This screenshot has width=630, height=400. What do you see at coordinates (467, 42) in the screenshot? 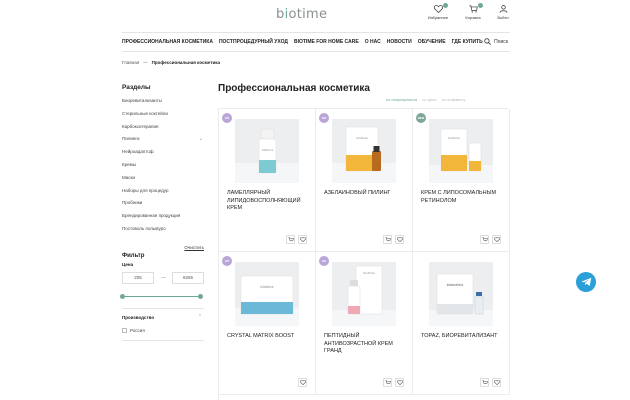
I see `nav-item-where-to-buy: ГДЕ КУПИТЬ` at bounding box center [467, 42].